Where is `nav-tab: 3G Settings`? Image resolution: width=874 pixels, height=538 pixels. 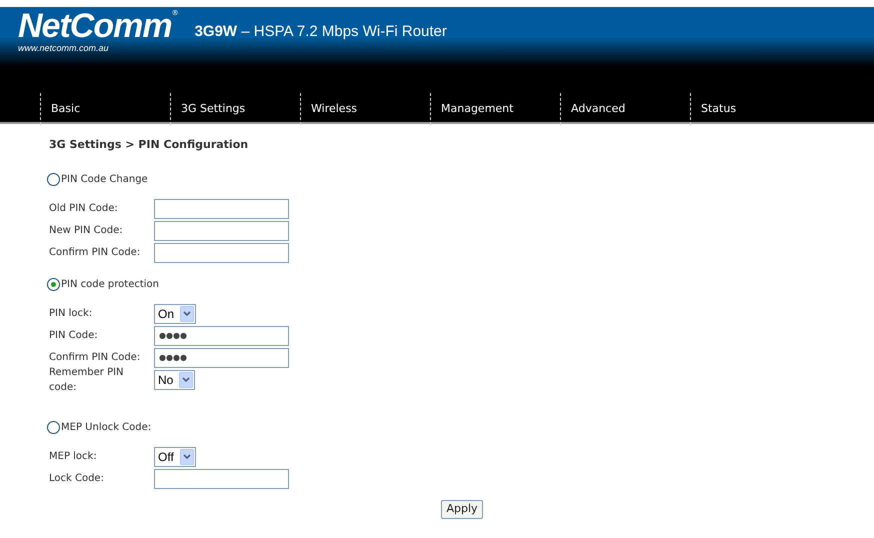
nav-tab: 3G Settings is located at coordinates (213, 109).